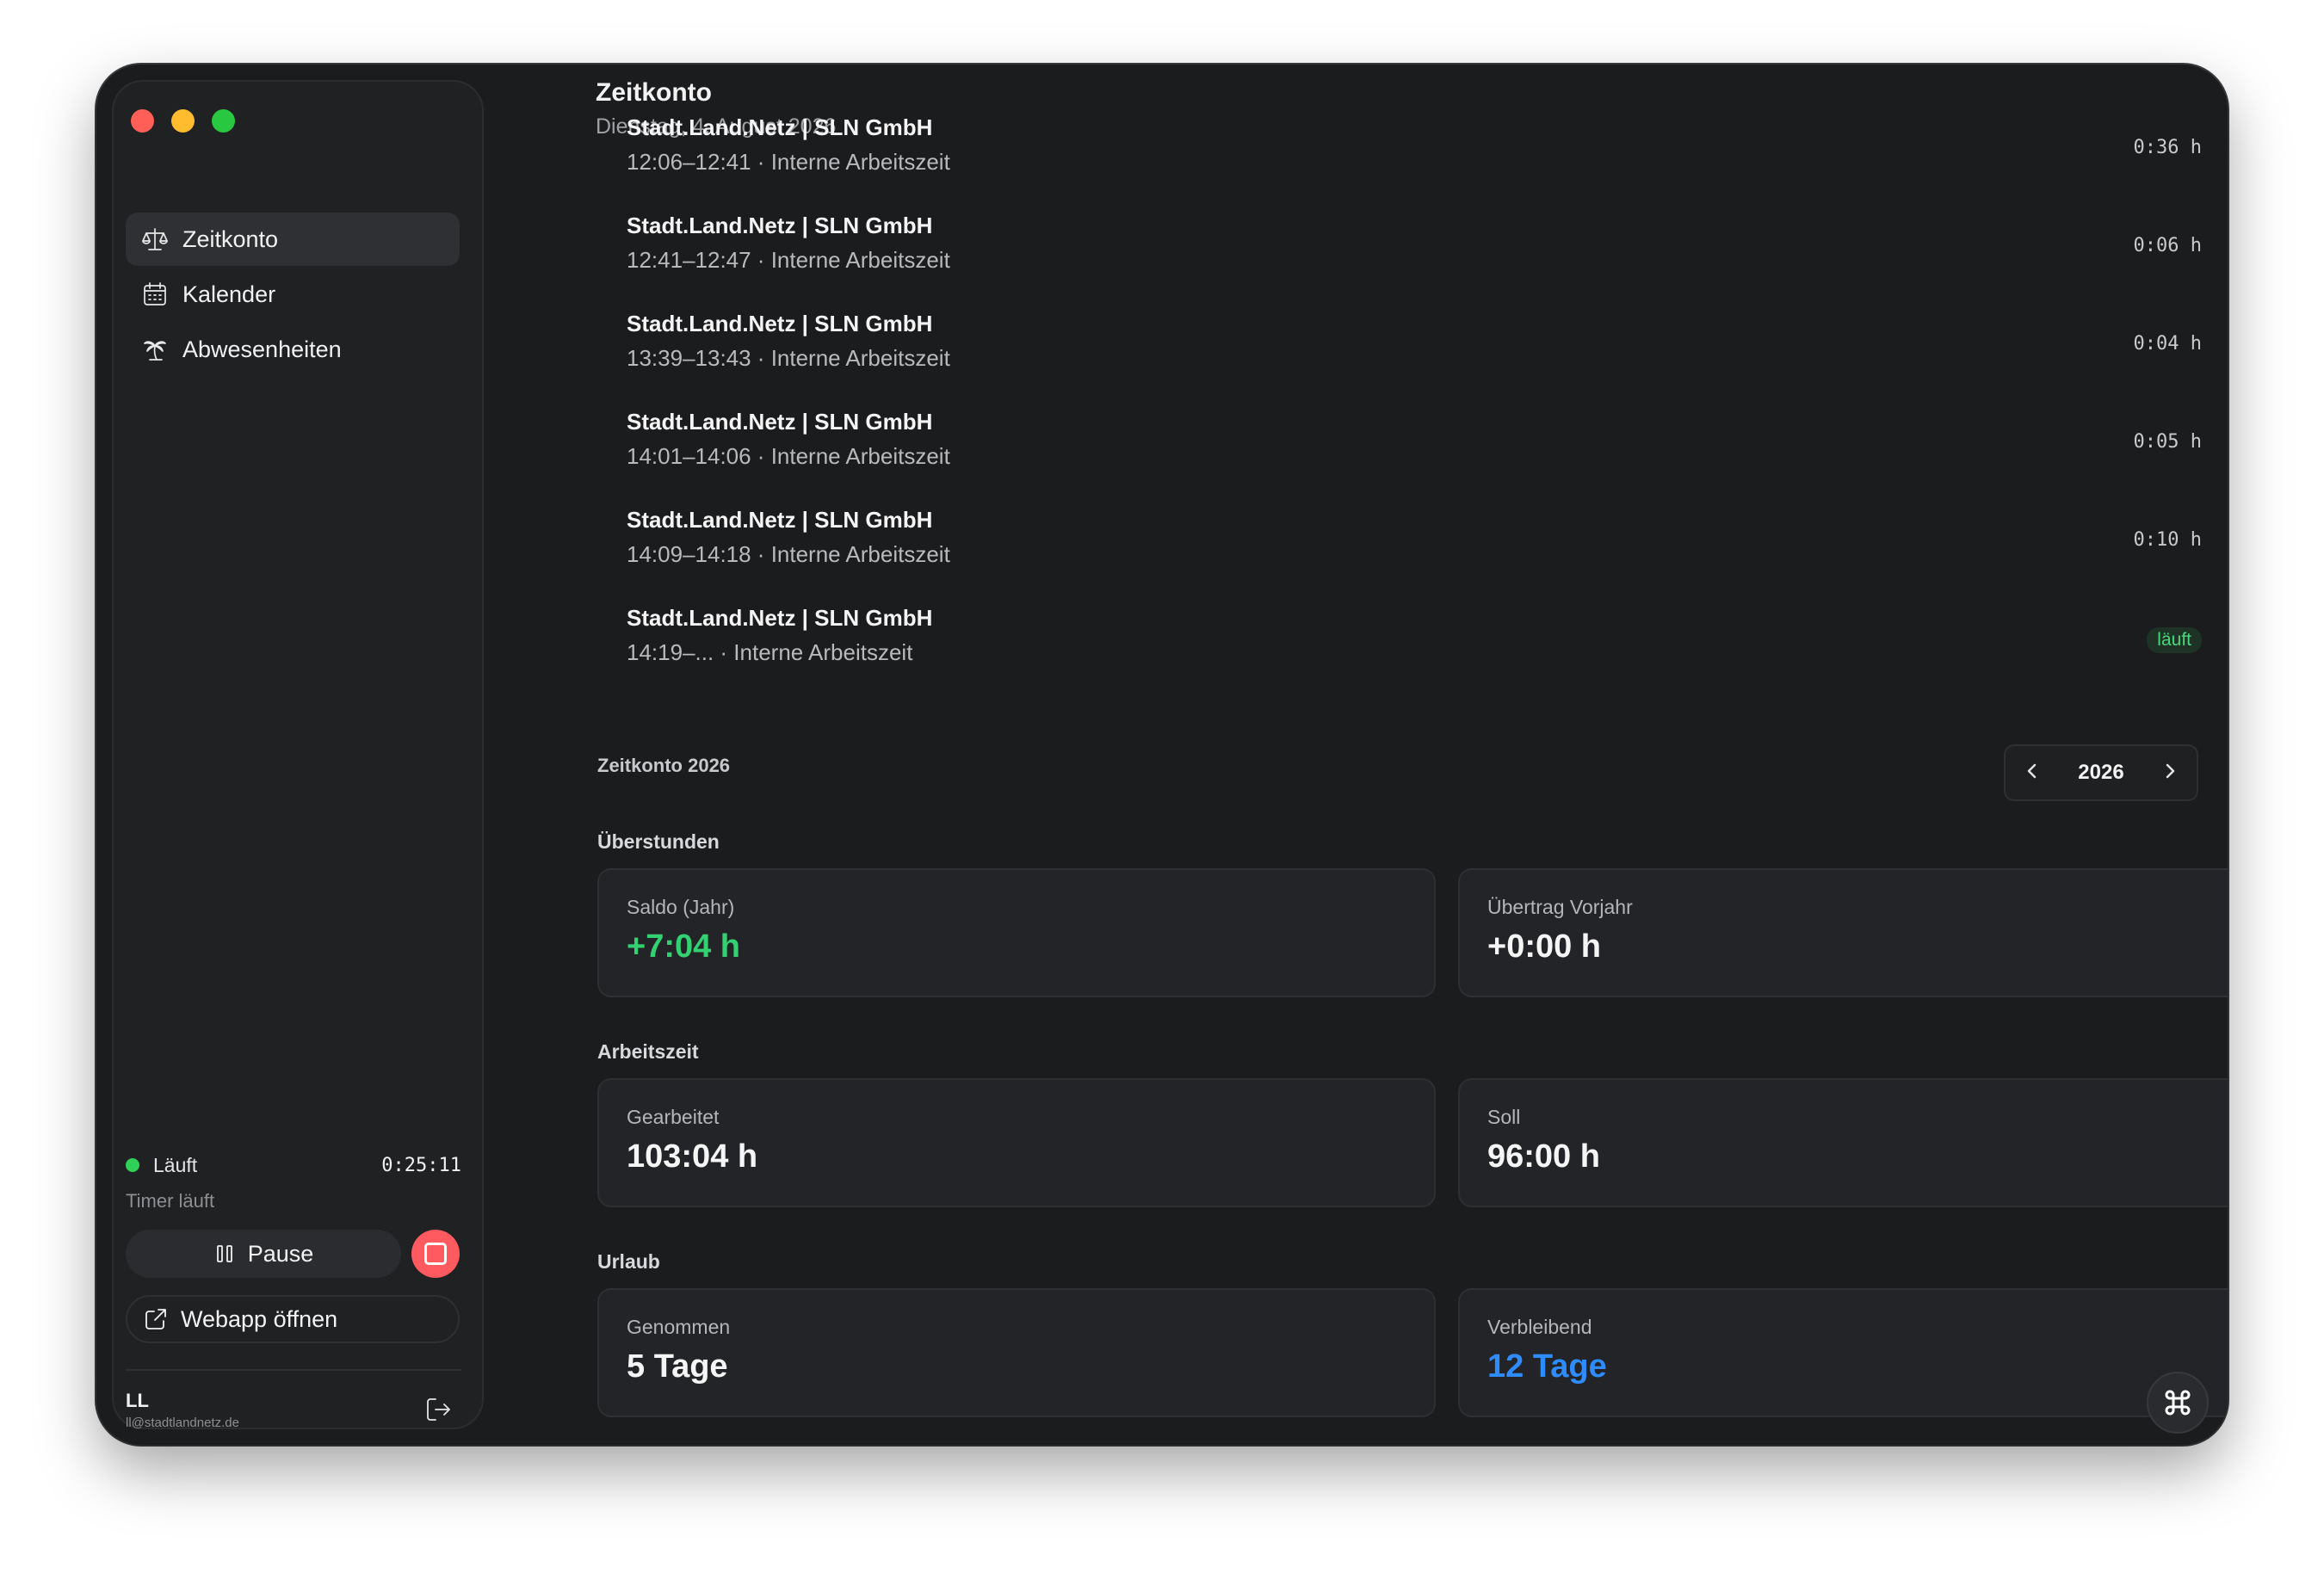  What do you see at coordinates (2167, 540) in the screenshot?
I see `entry-duration: 0:10 h` at bounding box center [2167, 540].